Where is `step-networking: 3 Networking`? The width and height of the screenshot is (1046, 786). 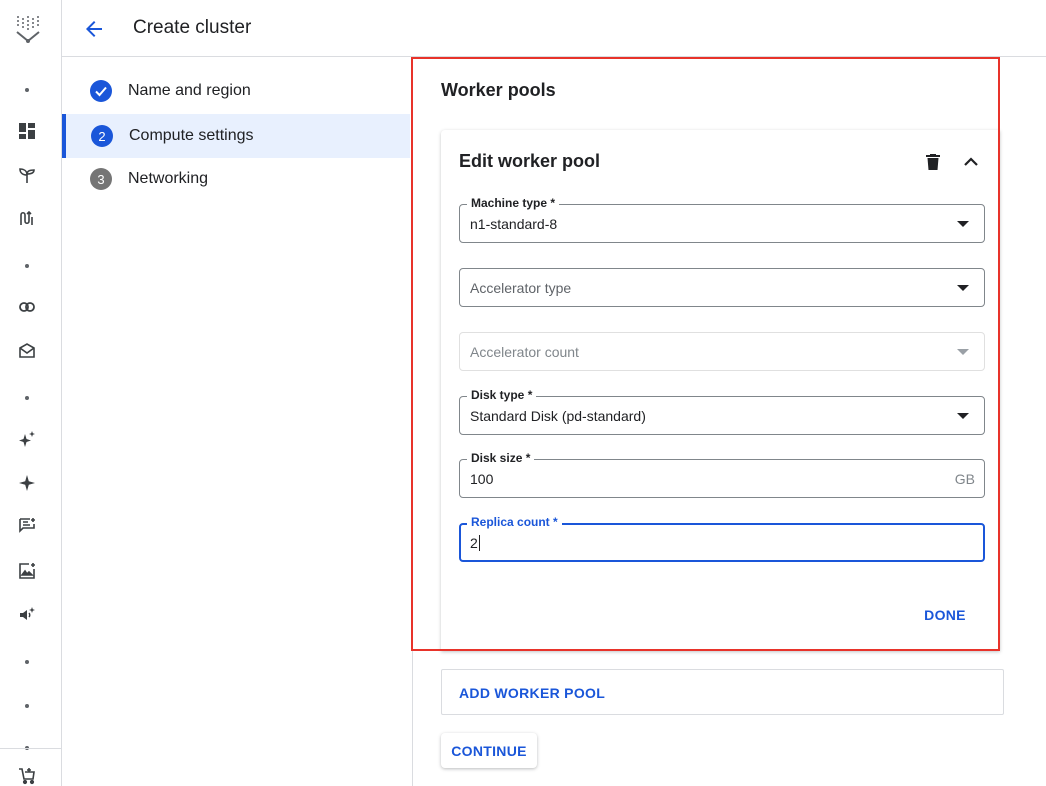 step-networking: 3 Networking is located at coordinates (236, 179).